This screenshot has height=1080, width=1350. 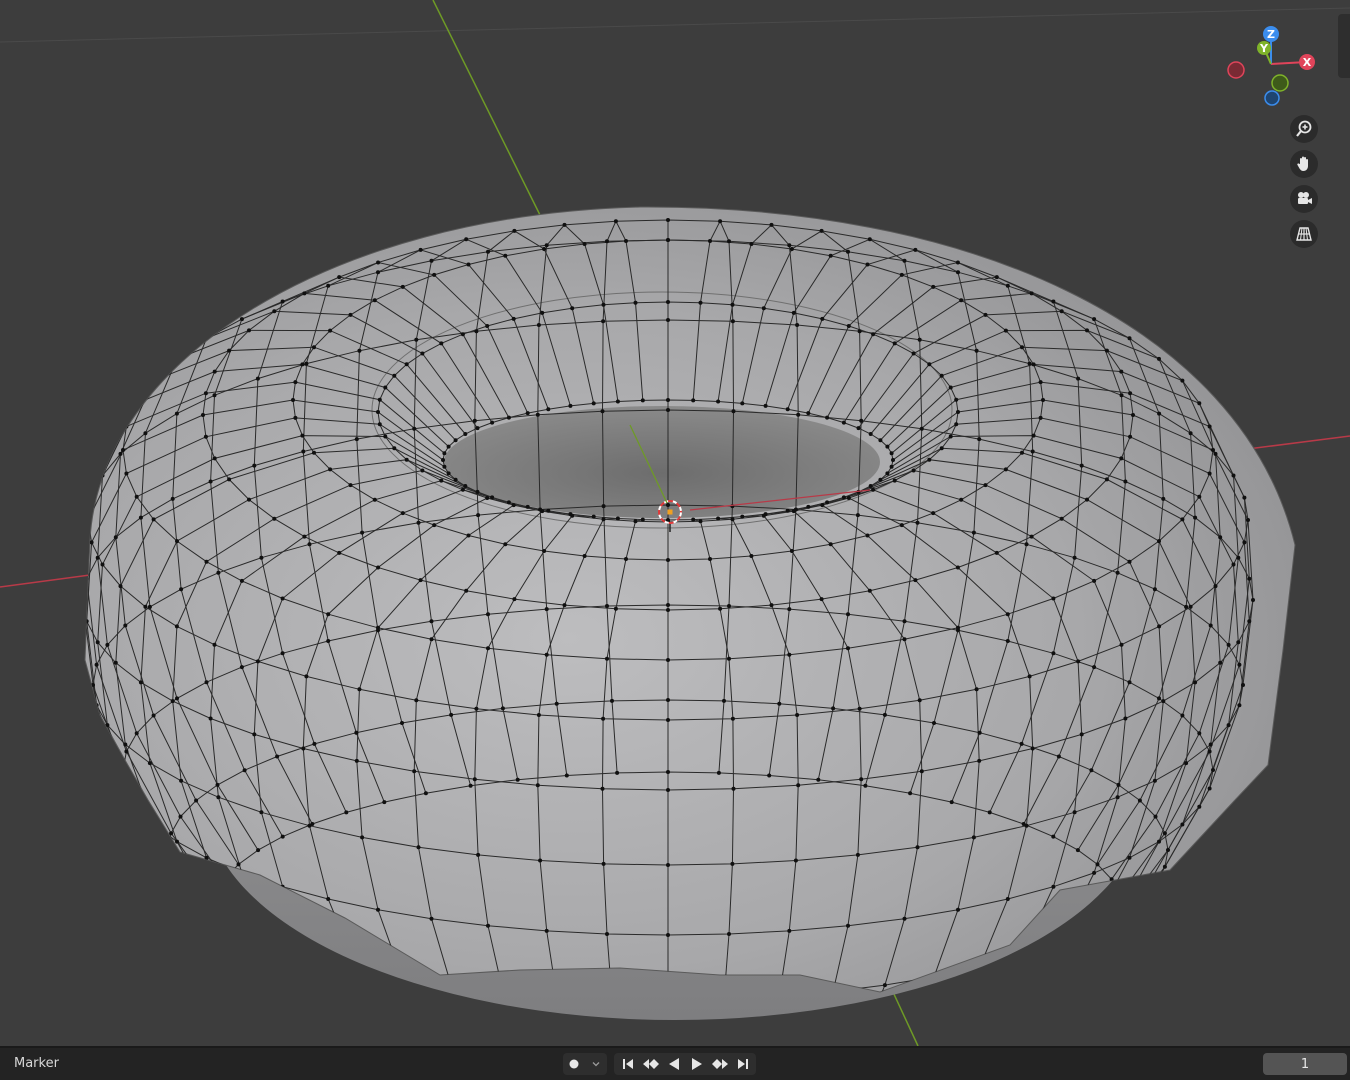 What do you see at coordinates (1305, 1064) in the screenshot?
I see `current-frame-field: 1` at bounding box center [1305, 1064].